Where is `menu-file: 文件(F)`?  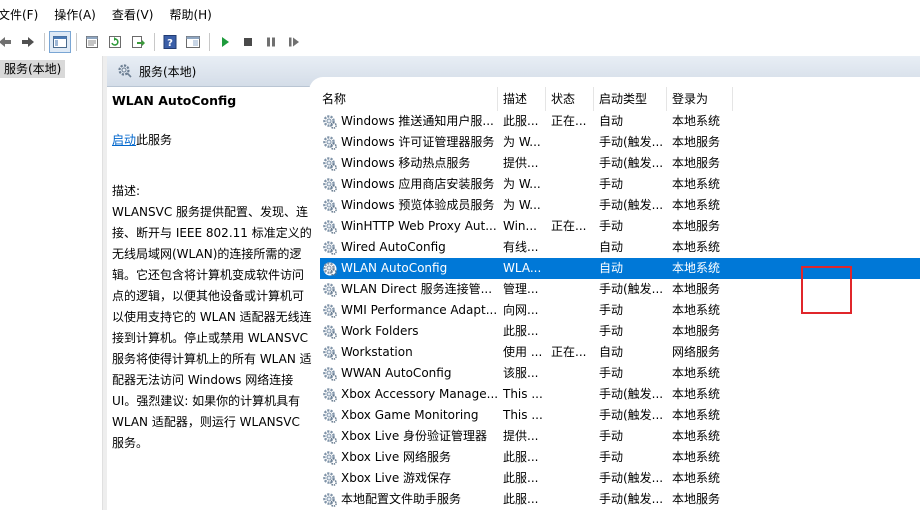 menu-file: 文件(F) is located at coordinates (23, 15).